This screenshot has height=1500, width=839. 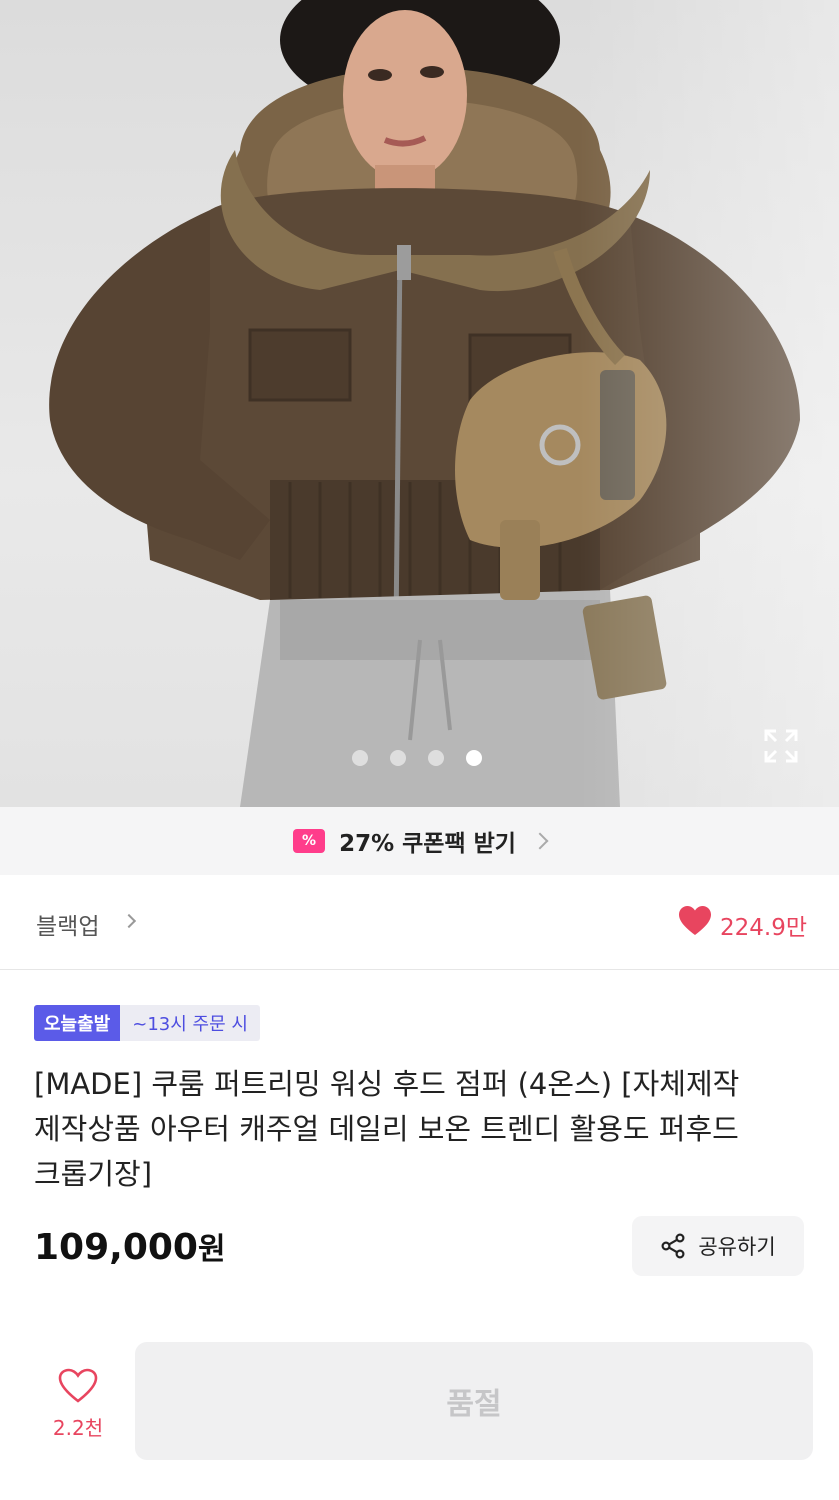 What do you see at coordinates (78, 1385) in the screenshot?
I see `heart-outline-icon` at bounding box center [78, 1385].